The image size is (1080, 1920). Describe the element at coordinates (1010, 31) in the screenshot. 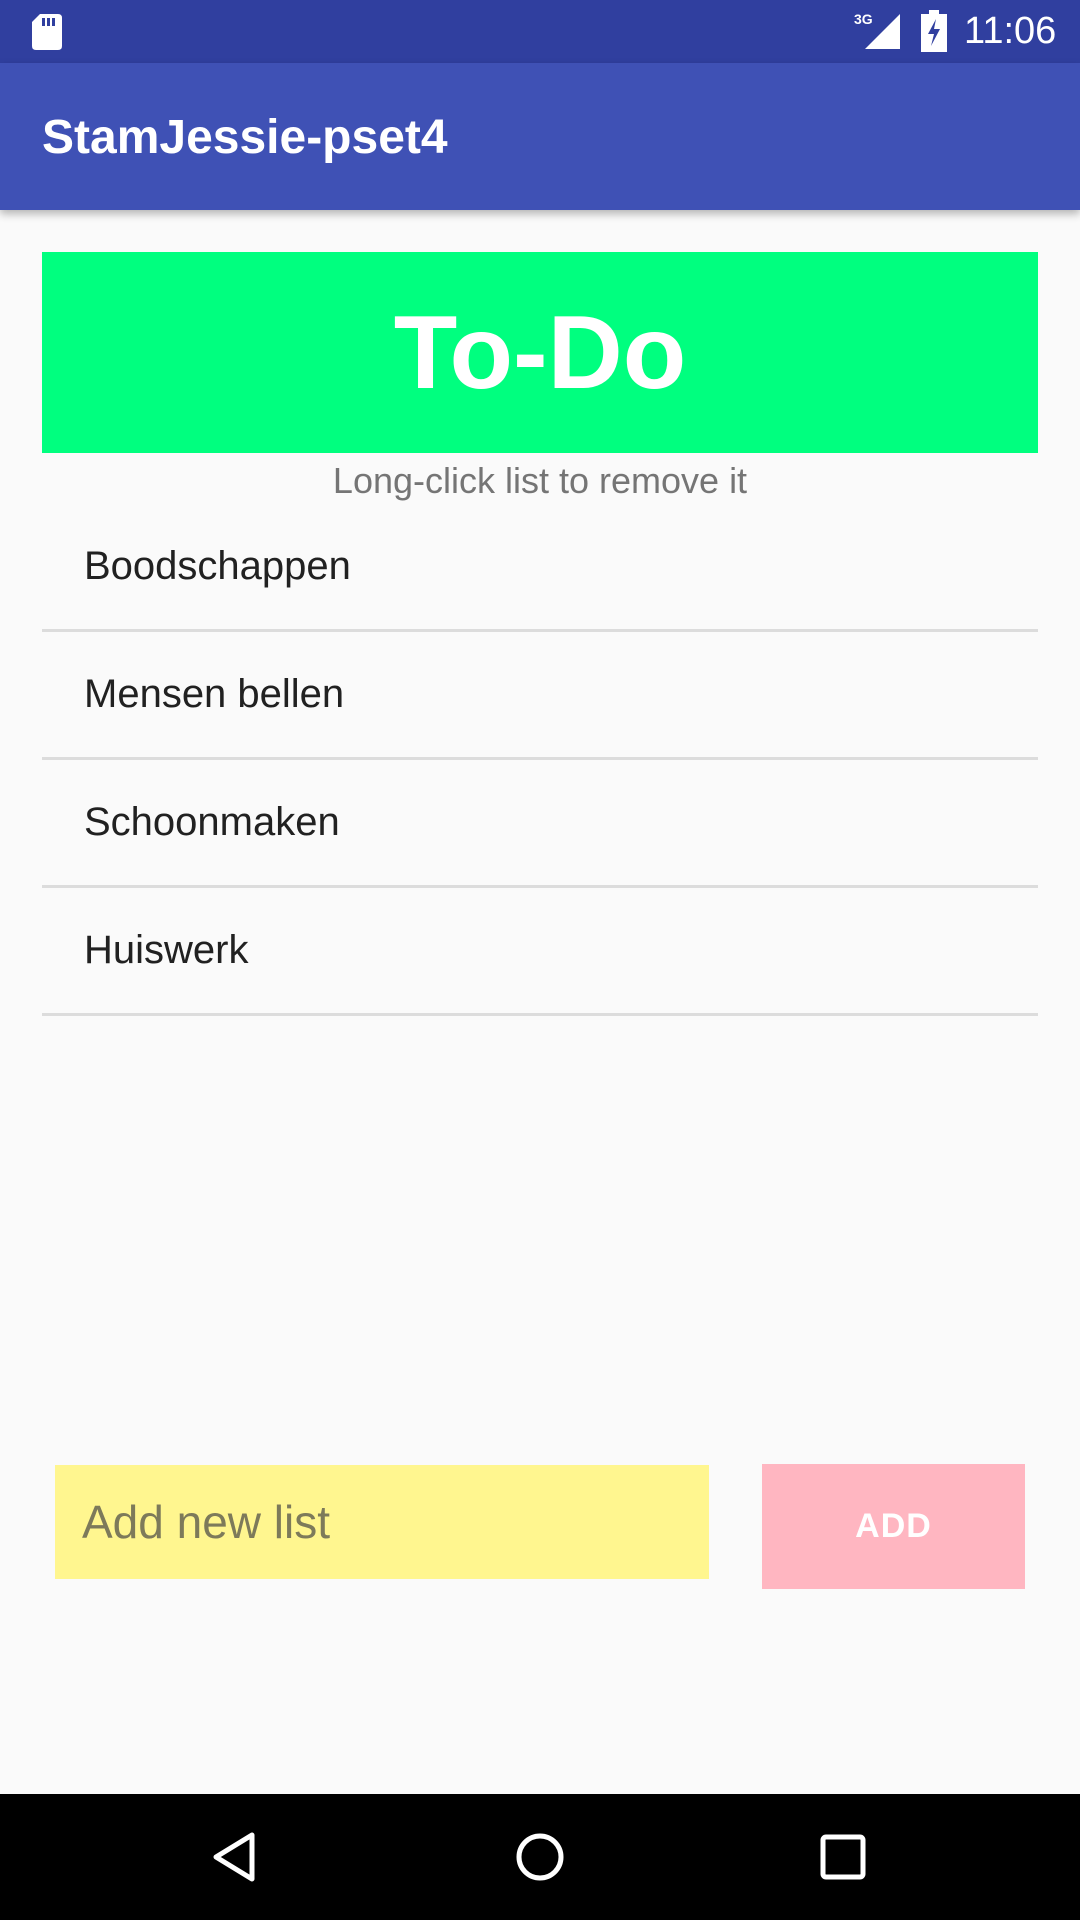

I see `status-time: 11:06` at that location.